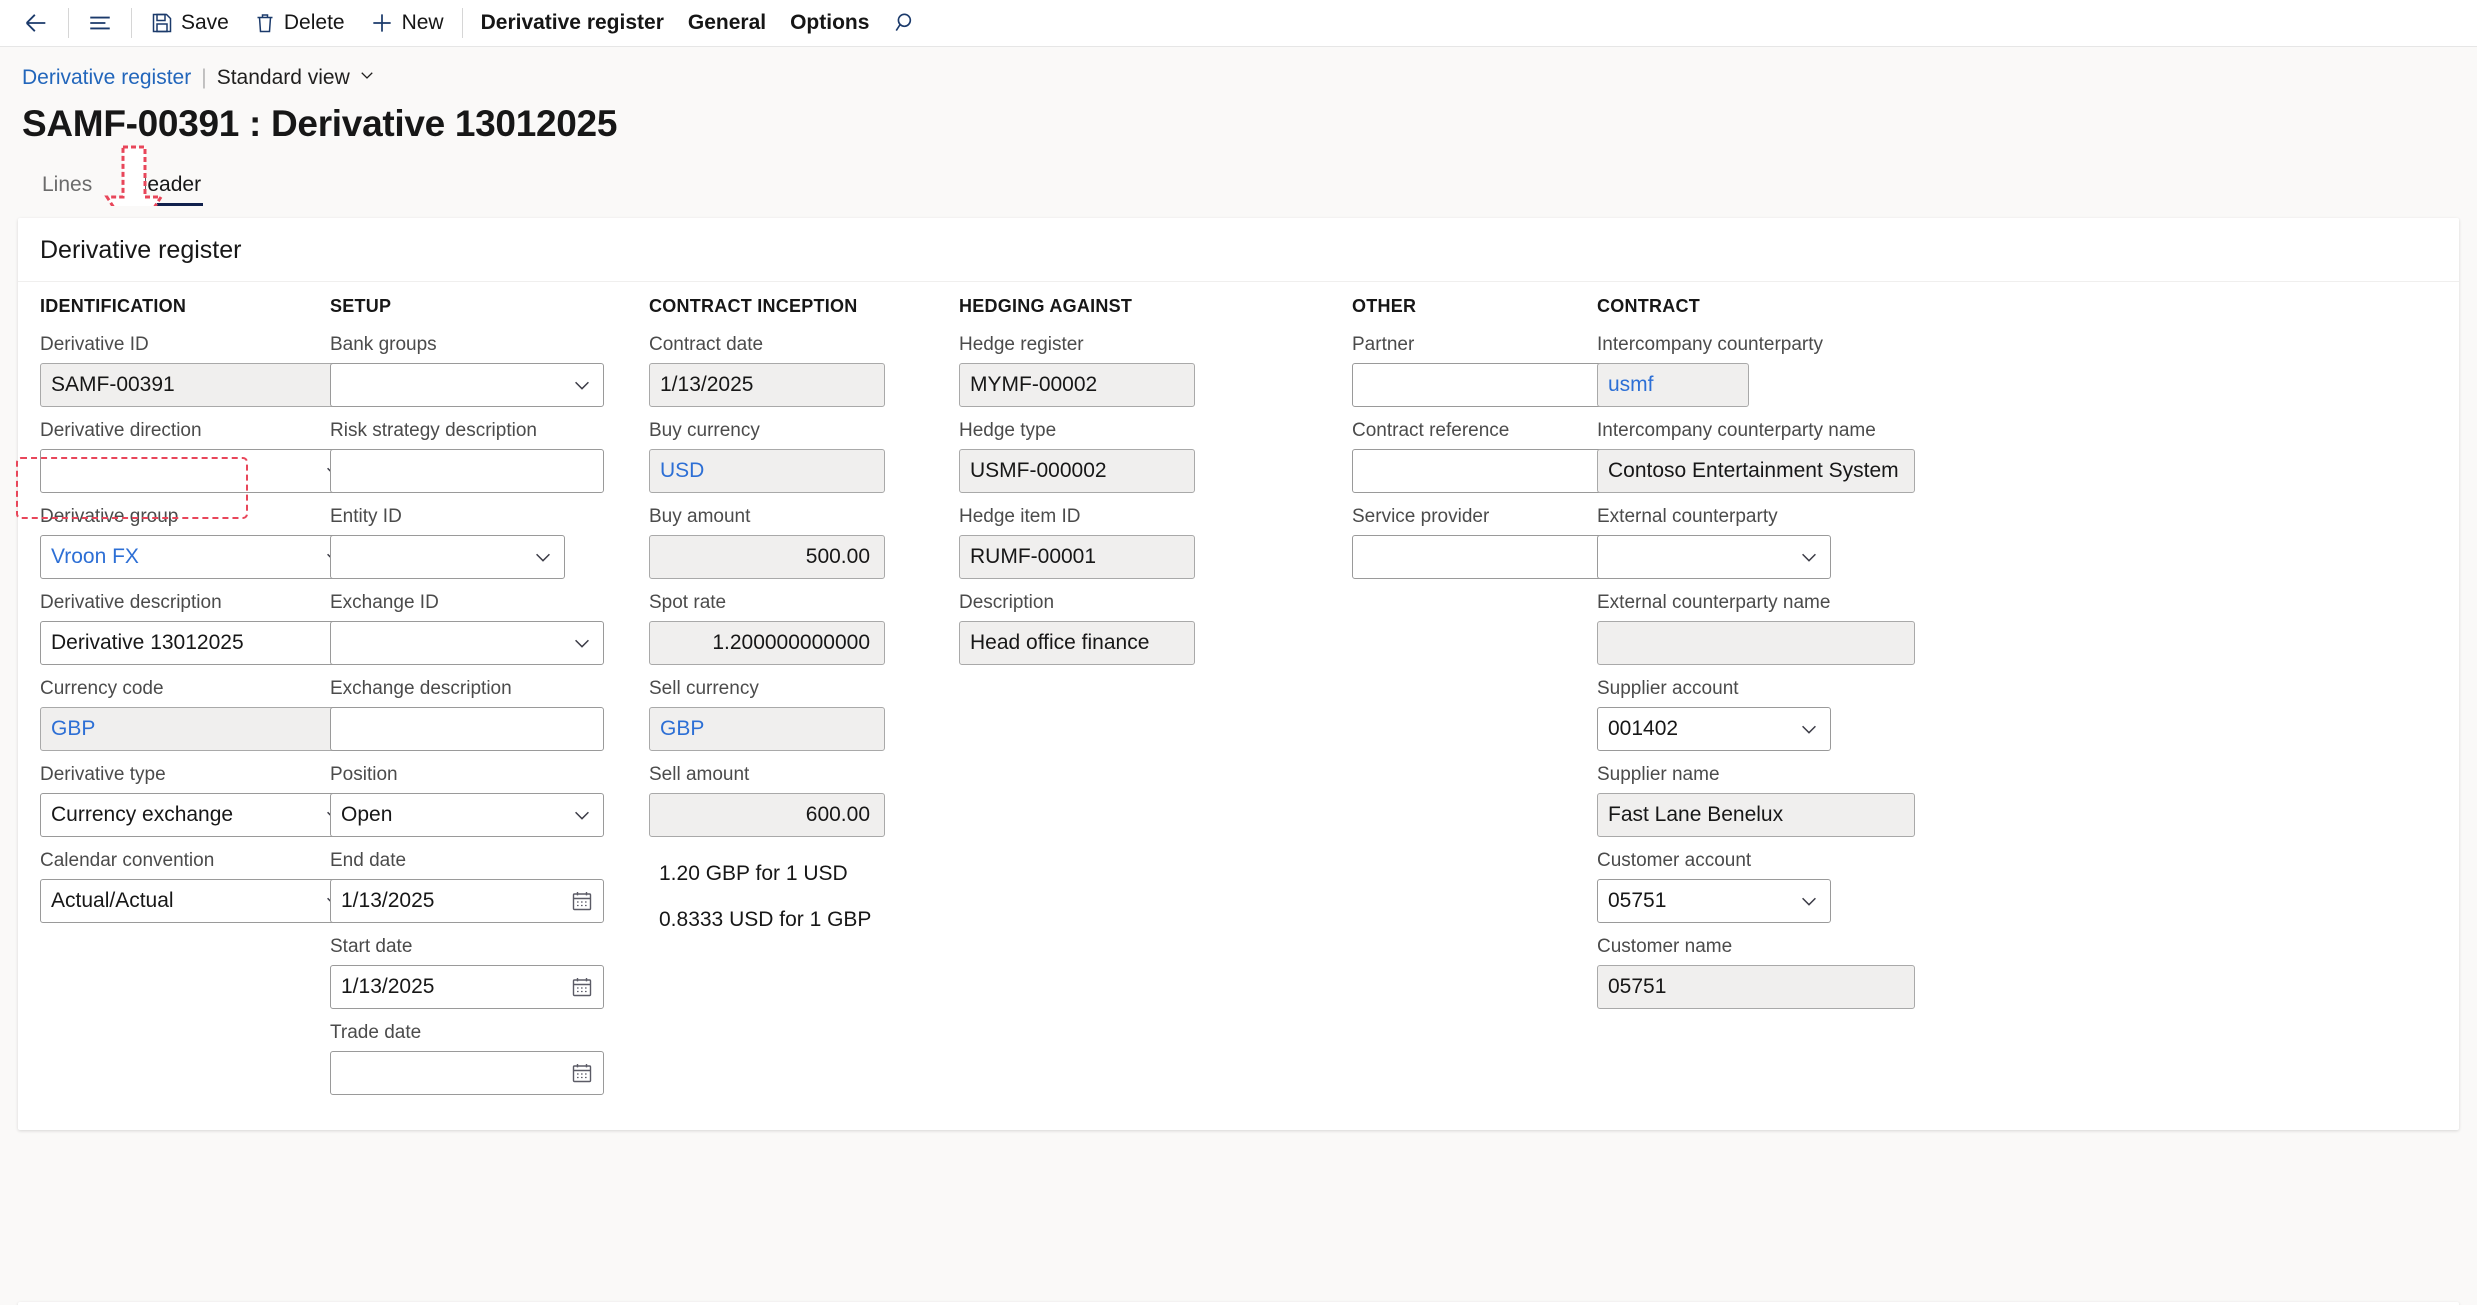 This screenshot has width=2477, height=1305. What do you see at coordinates (447, 557) in the screenshot?
I see `dropdown-entity-id` at bounding box center [447, 557].